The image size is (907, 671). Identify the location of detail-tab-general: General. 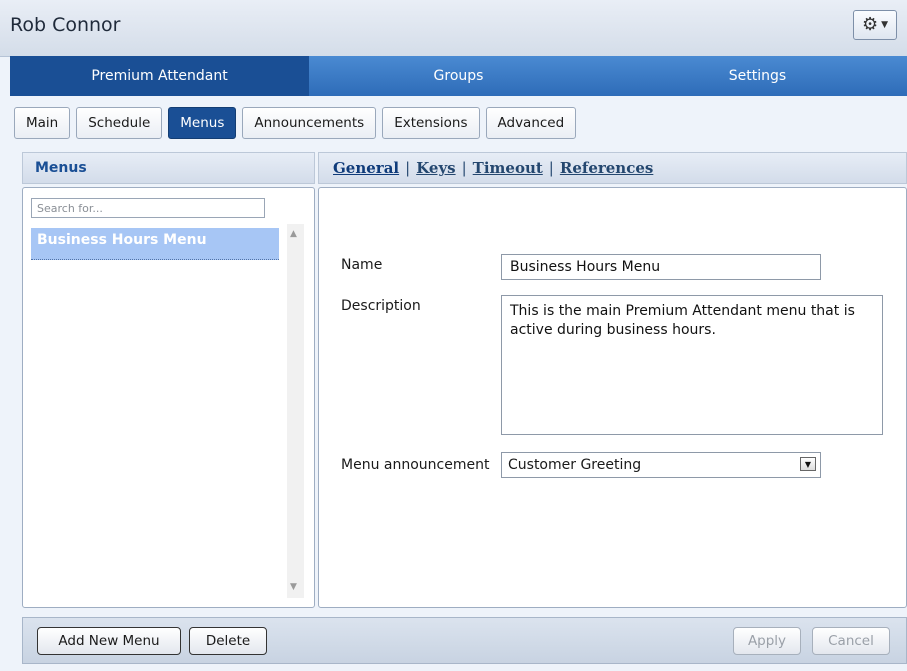
(366, 168).